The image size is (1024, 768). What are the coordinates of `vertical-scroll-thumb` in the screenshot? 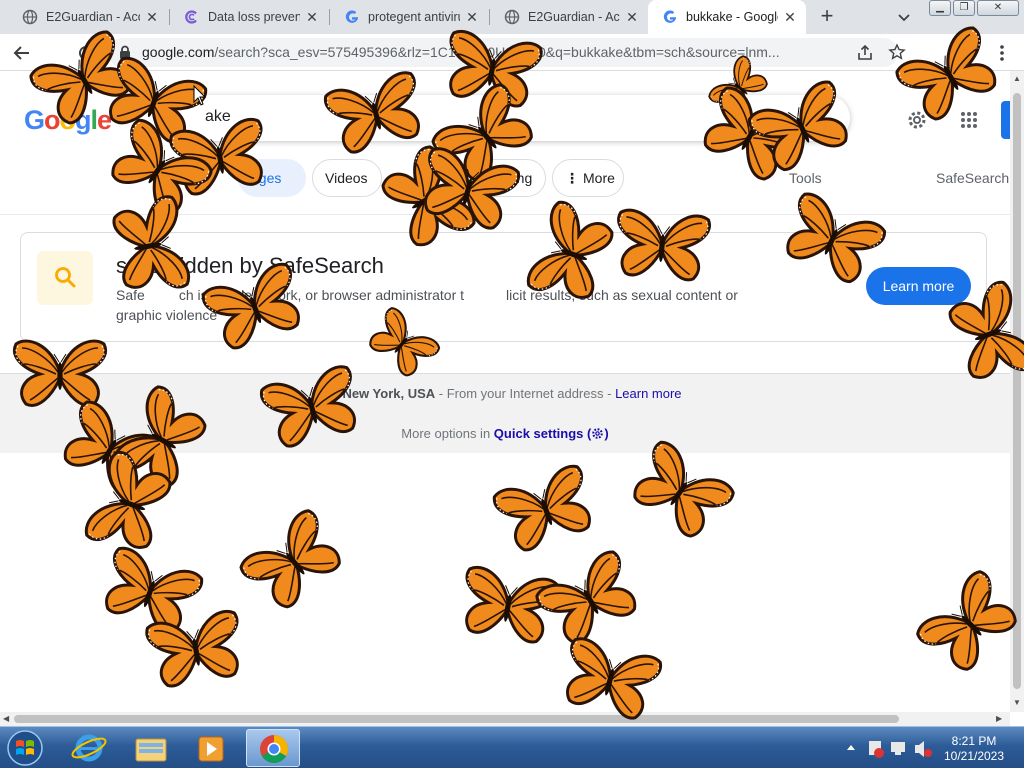 It's located at (1017, 391).